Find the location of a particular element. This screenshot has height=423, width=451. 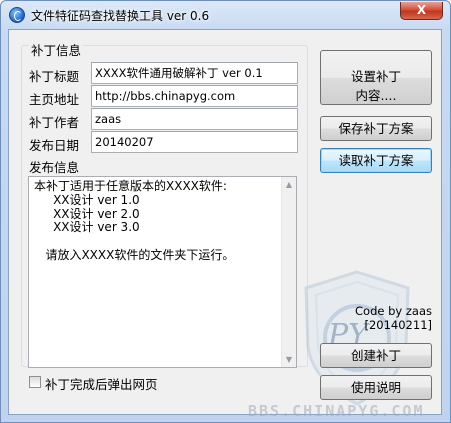

app-icon is located at coordinates (17, 15).